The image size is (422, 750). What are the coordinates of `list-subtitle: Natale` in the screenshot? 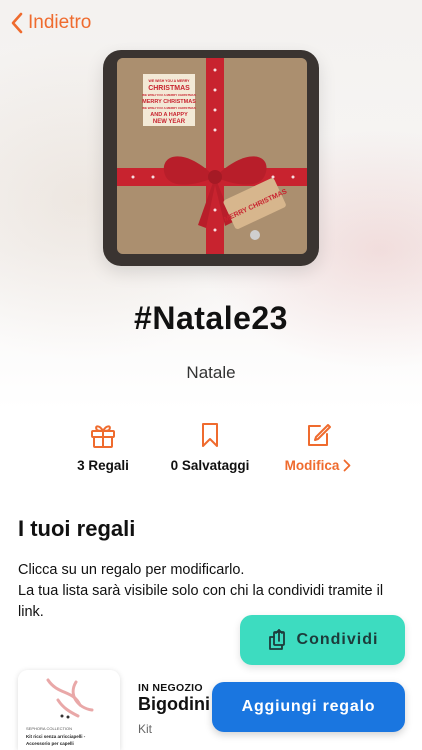 It's located at (211, 372).